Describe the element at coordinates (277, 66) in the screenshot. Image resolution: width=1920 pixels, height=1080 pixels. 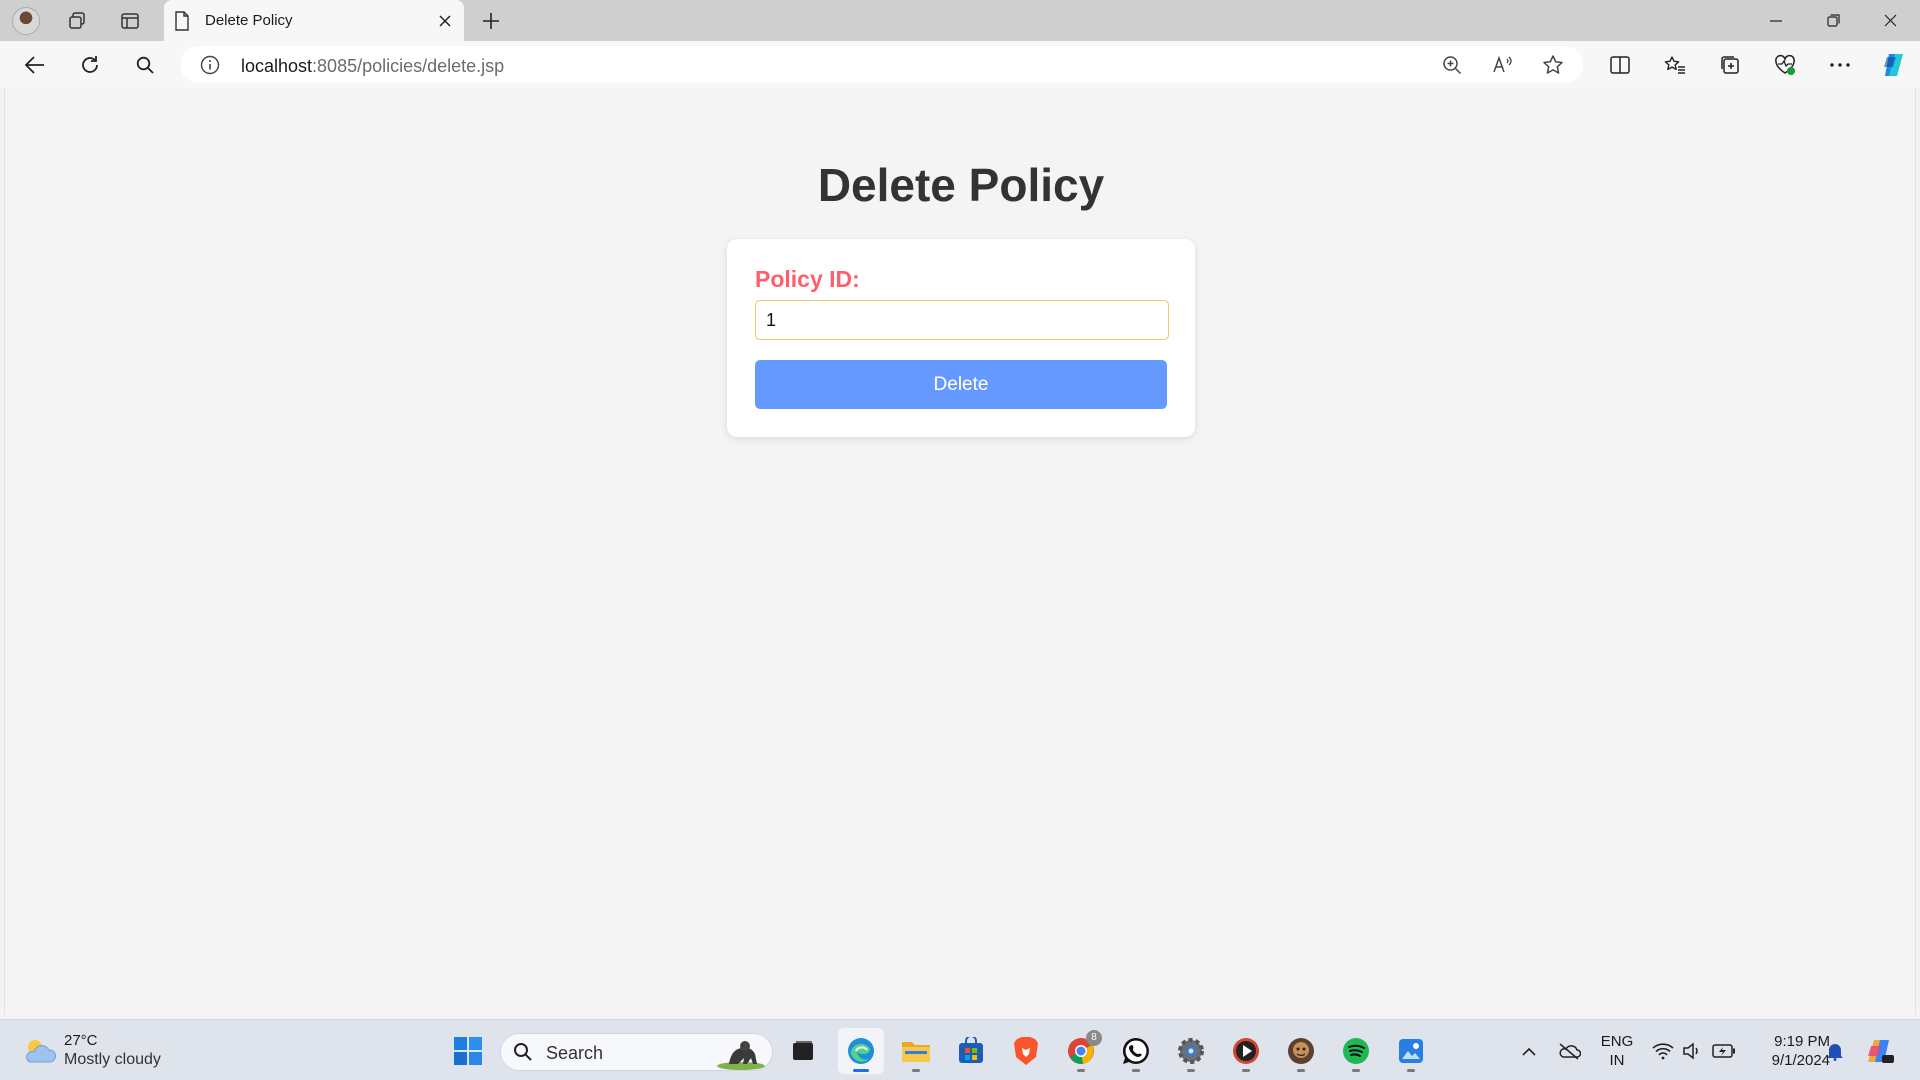
I see `url-host: localhost` at that location.